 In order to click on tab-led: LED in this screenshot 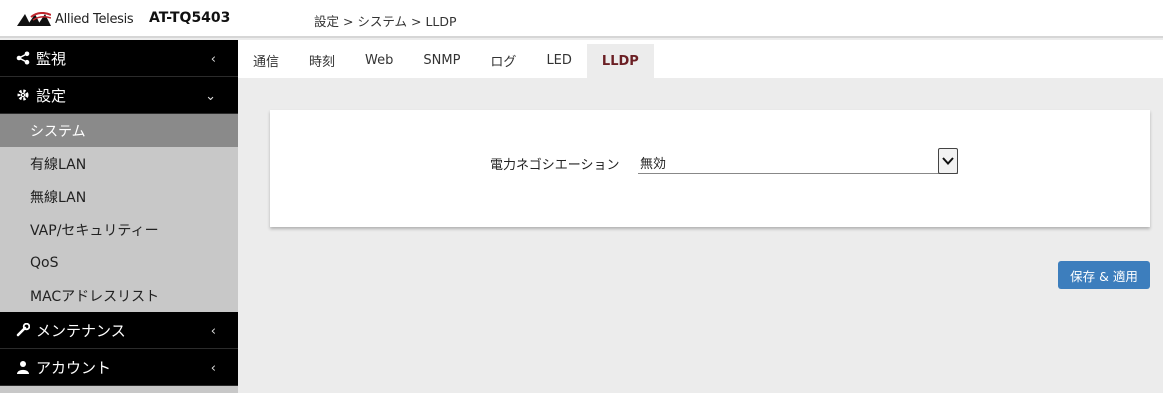, I will do `click(558, 60)`.